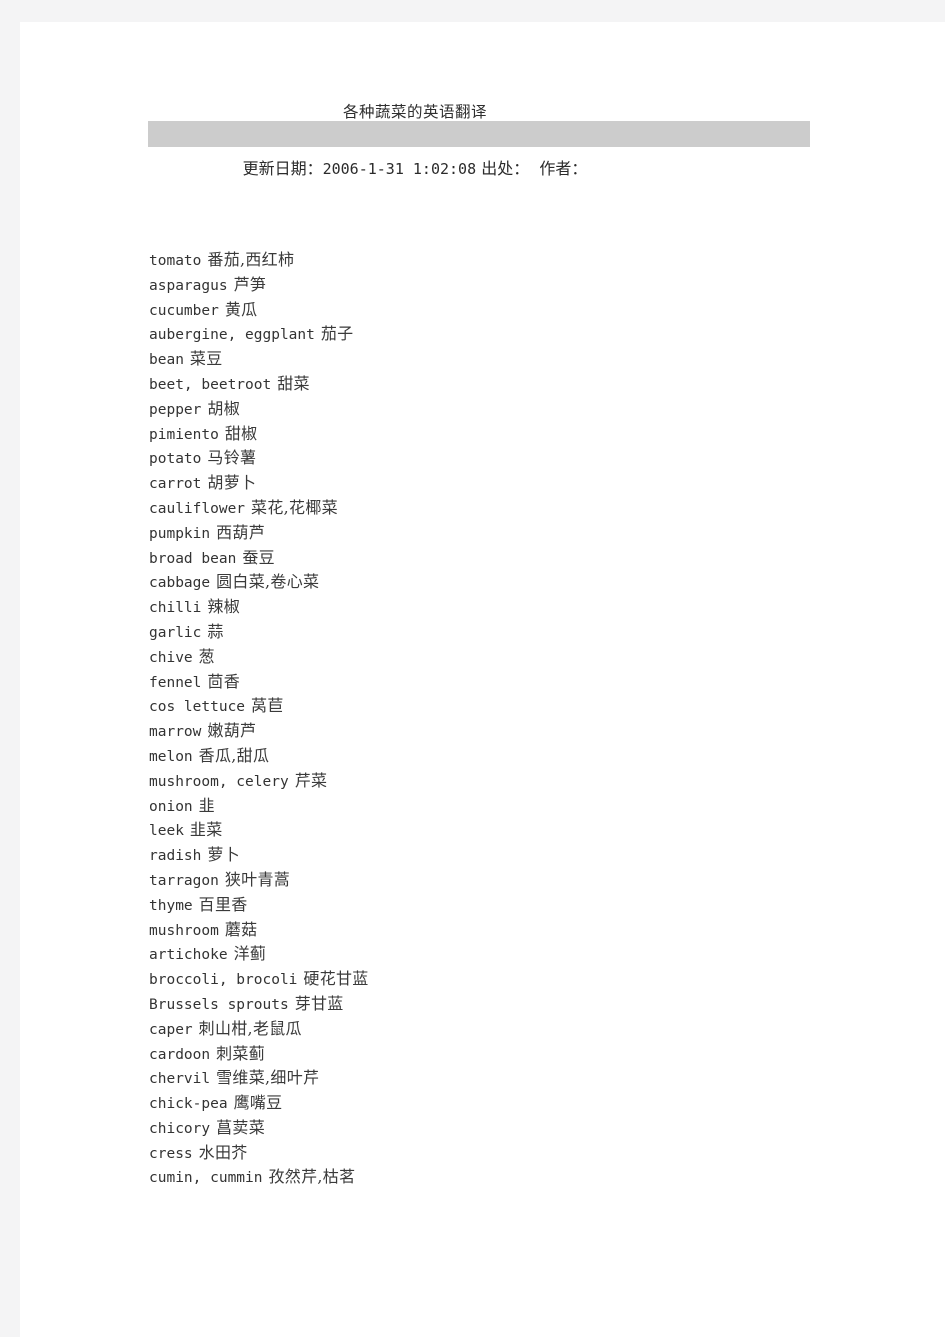 The width and height of the screenshot is (945, 1337). Describe the element at coordinates (197, 508) in the screenshot. I see `vegetable-english-name: cauliflower` at that location.